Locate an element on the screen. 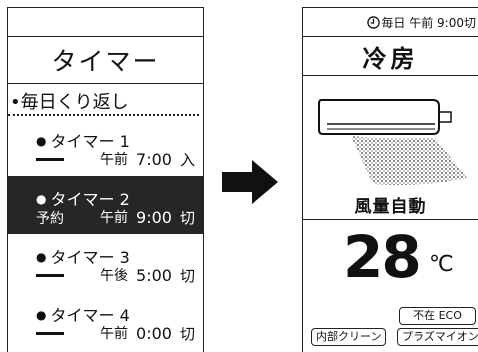 This screenshot has width=478, height=352. air-conditioner-icon is located at coordinates (392, 142).